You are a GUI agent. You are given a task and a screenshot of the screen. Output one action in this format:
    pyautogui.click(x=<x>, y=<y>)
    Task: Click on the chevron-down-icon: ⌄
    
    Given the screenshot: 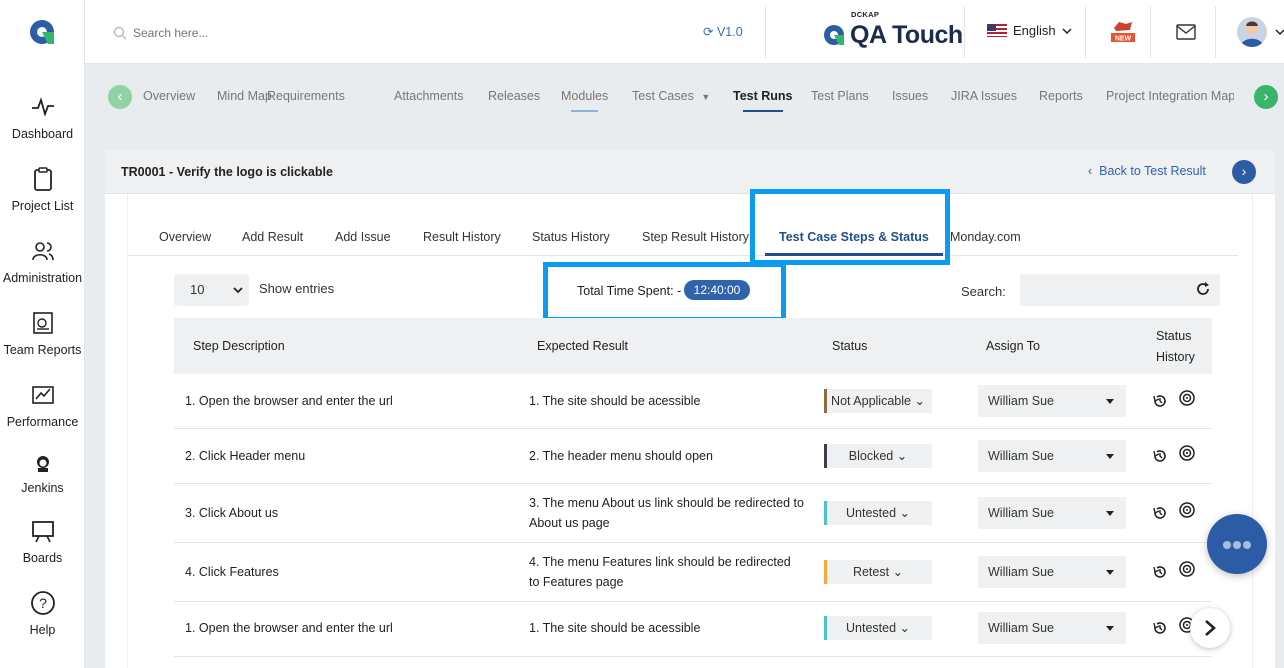 What is the action you would take?
    pyautogui.click(x=919, y=401)
    